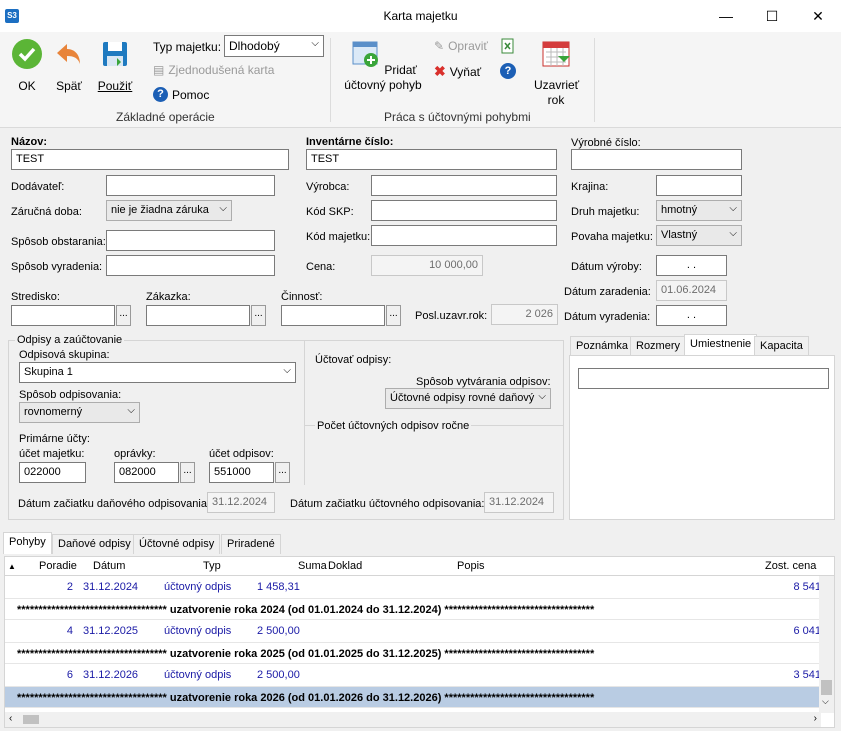 Image resolution: width=841 pixels, height=731 pixels. I want to click on scroll-down-icon: ⌵, so click(825, 701).